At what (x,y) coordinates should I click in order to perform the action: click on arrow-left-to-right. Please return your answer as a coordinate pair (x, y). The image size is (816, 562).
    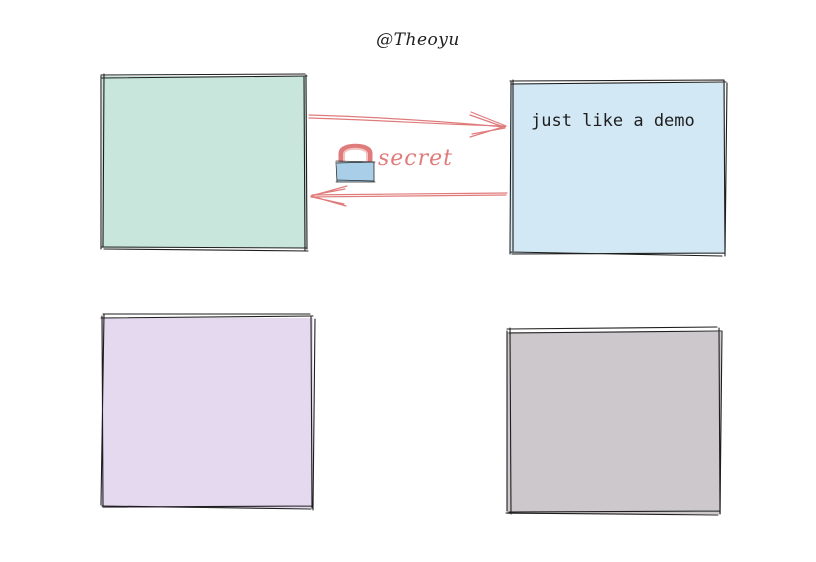
    Looking at the image, I should click on (407, 124).